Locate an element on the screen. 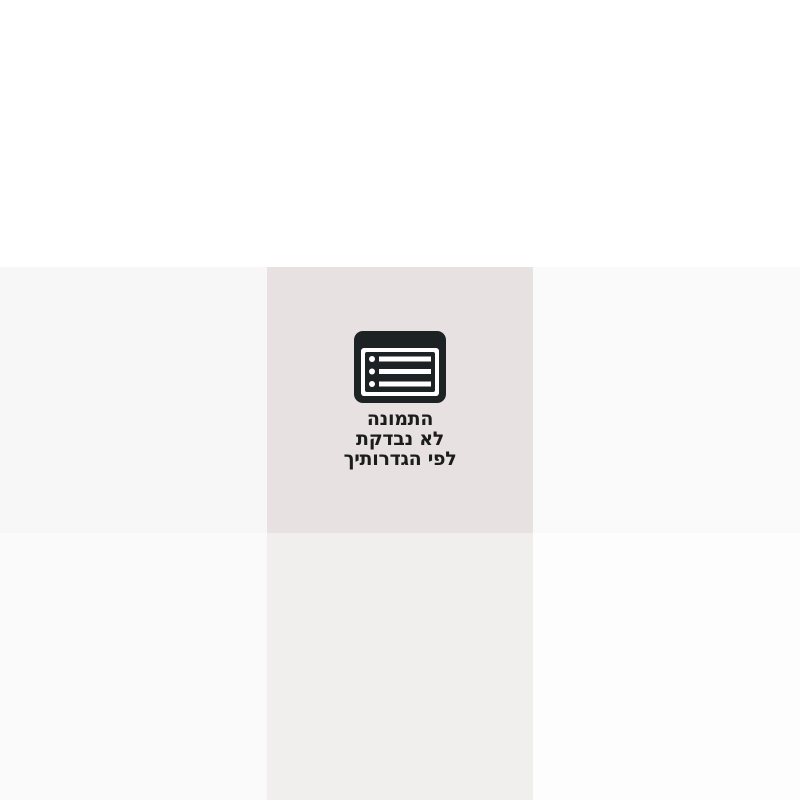 The width and height of the screenshot is (800, 800). blocked-image-tile: התמונה לא נבדקת לפי הגדרותיך is located at coordinates (400, 400).